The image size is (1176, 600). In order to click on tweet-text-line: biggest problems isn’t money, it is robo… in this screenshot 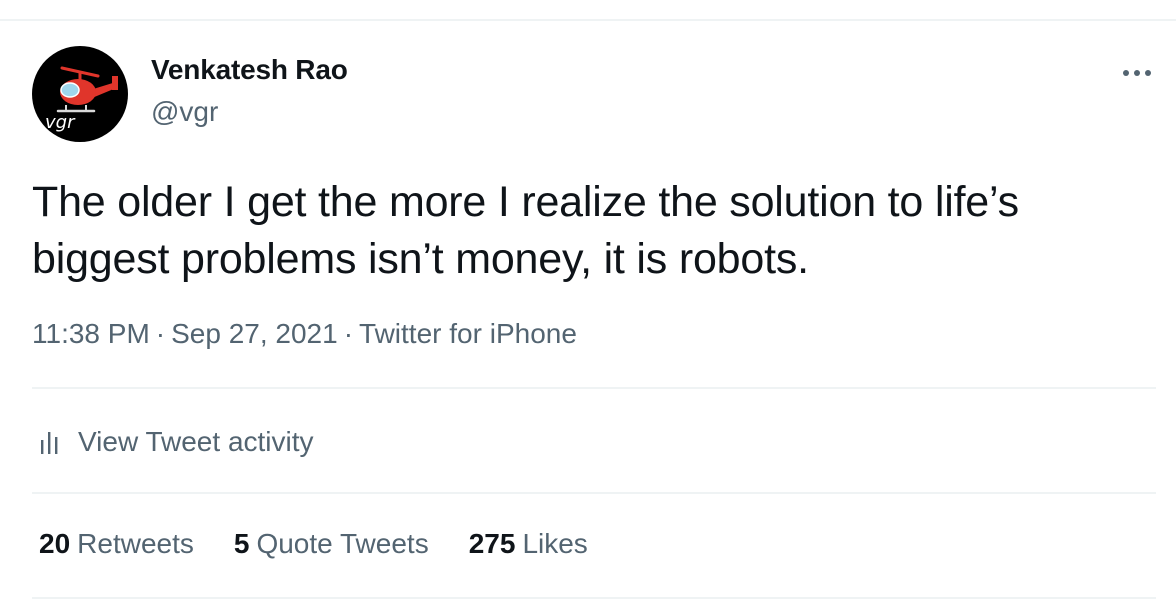, I will do `click(420, 259)`.